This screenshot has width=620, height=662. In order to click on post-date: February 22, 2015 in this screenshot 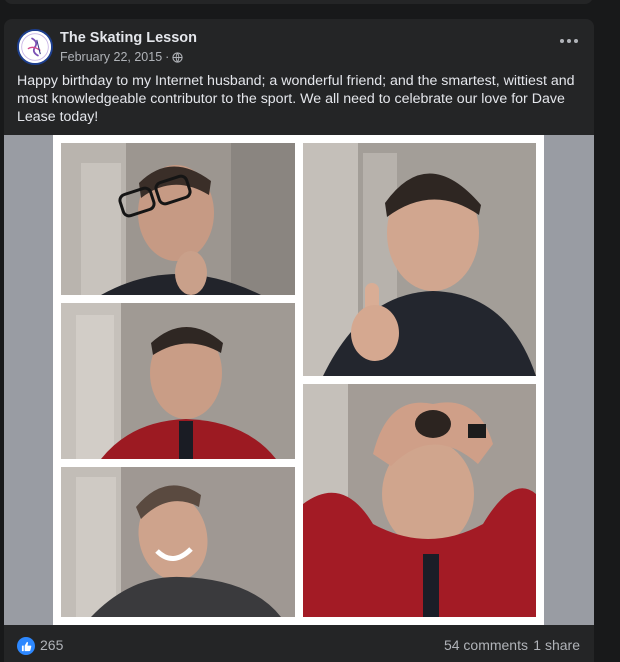, I will do `click(111, 57)`.